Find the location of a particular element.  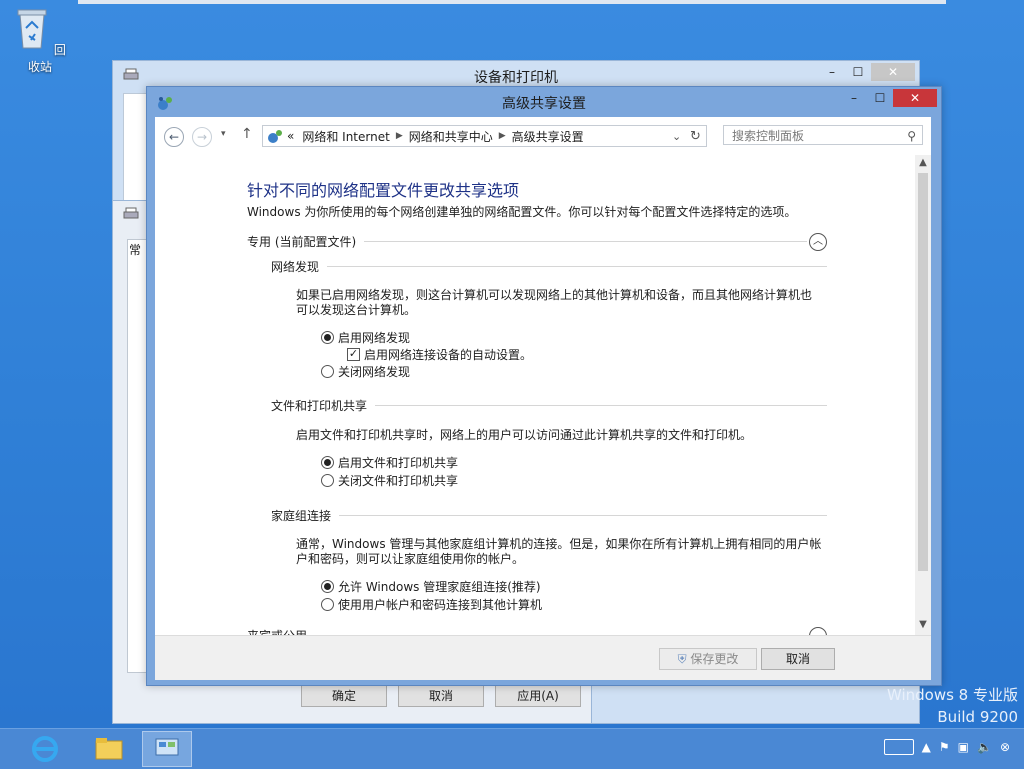

dialog-buttons: 确定 取消 应用(A) is located at coordinates (441, 696).